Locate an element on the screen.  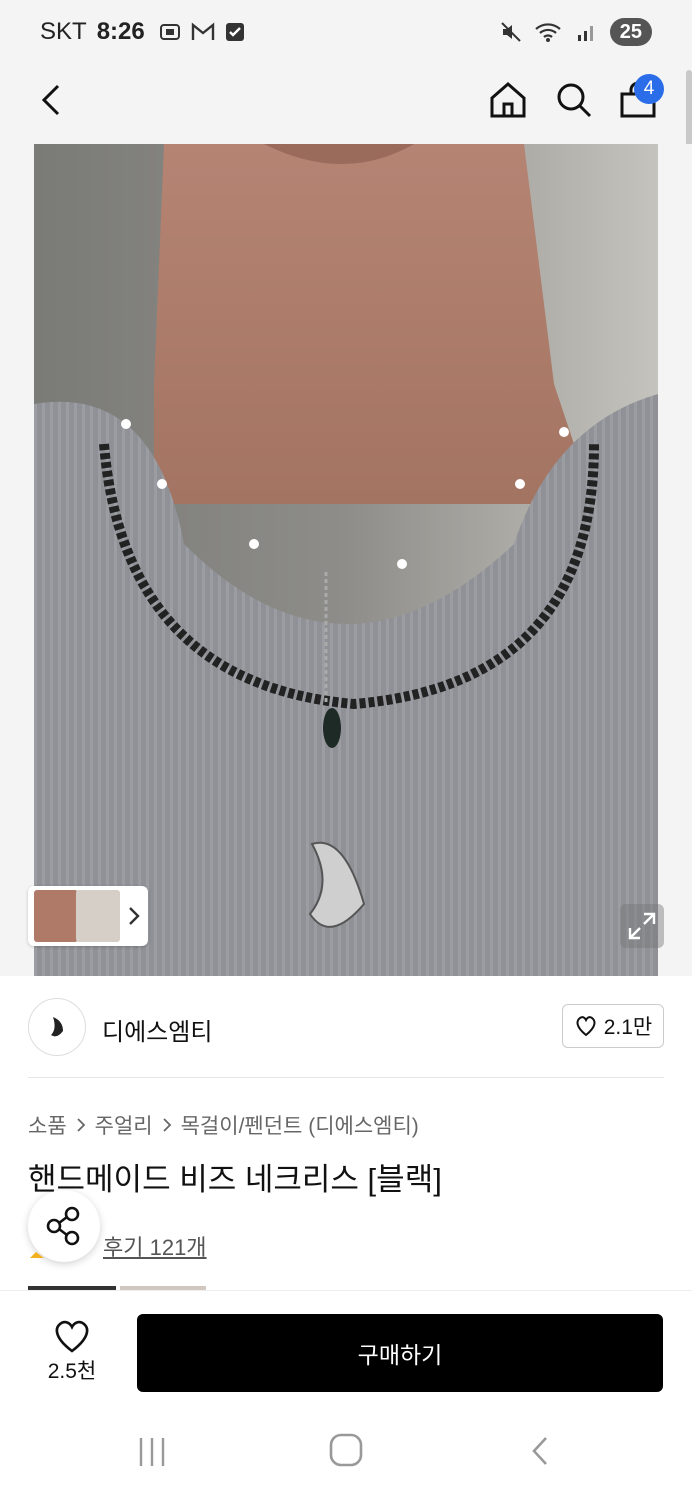
star-icon is located at coordinates (37, 1255).